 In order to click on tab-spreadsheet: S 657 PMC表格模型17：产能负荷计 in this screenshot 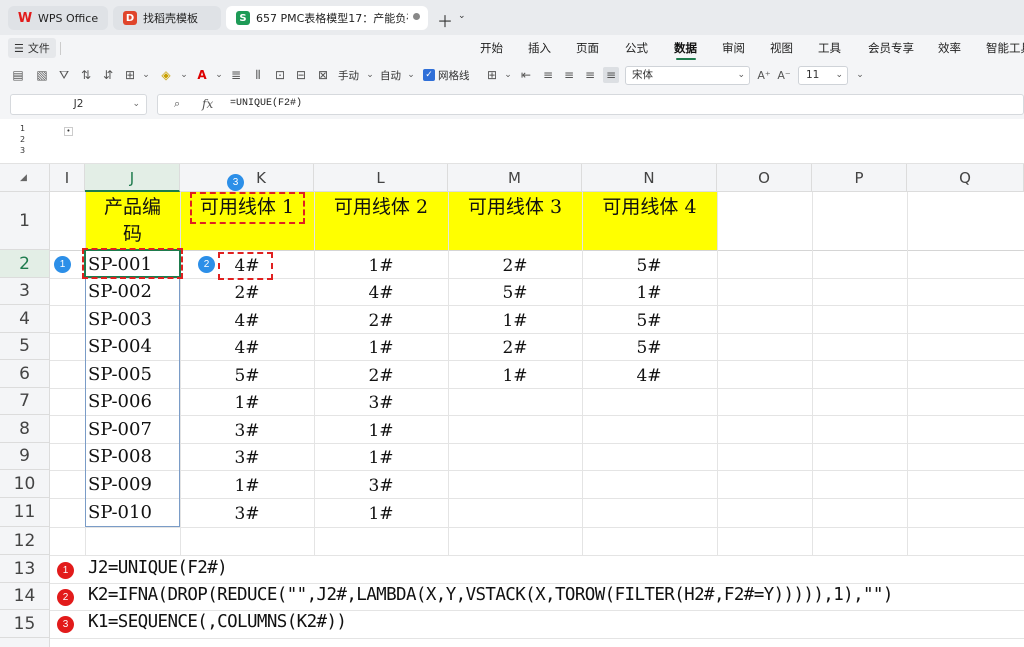, I will do `click(327, 18)`.